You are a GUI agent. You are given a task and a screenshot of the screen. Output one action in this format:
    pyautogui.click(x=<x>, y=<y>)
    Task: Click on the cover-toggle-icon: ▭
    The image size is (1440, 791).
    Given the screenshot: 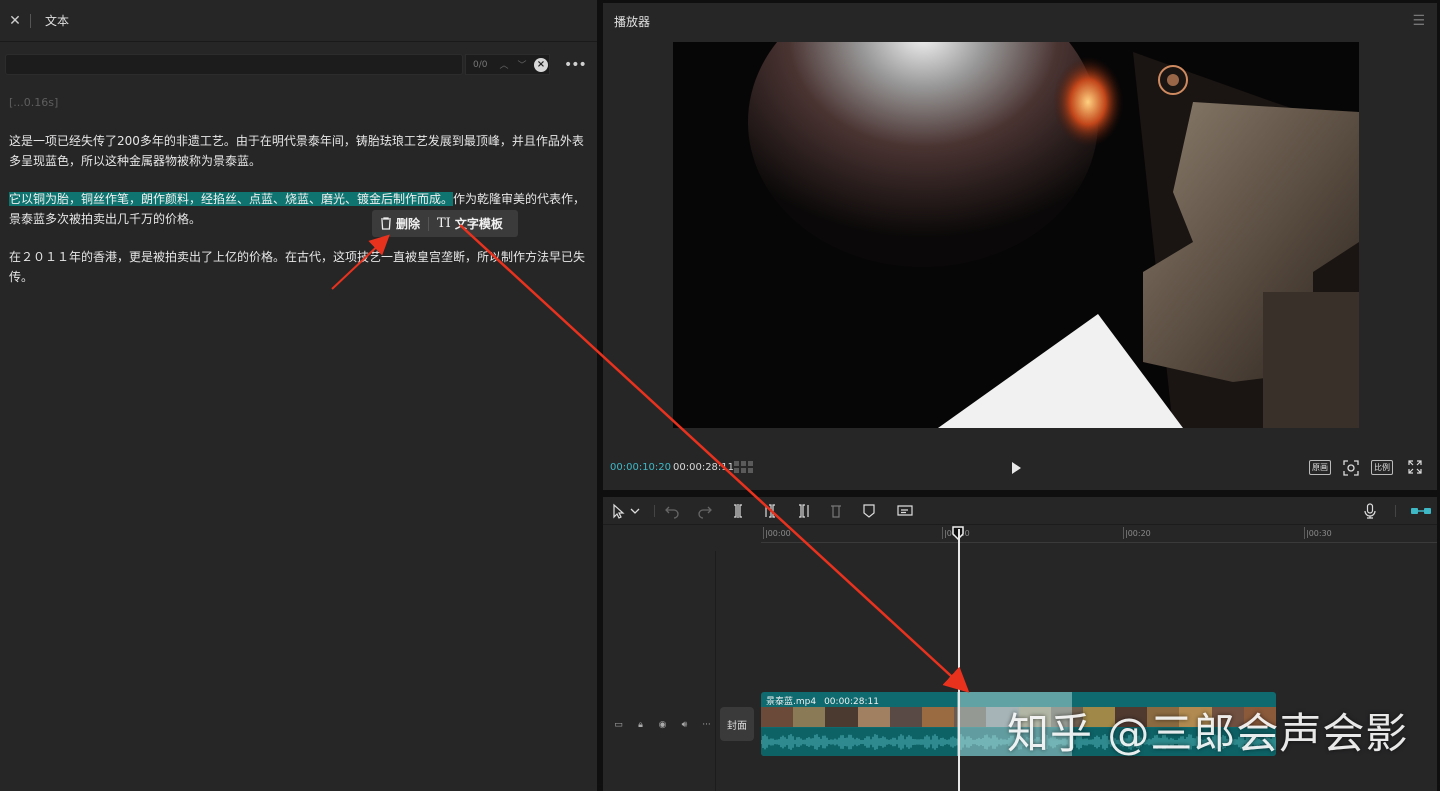 What is the action you would take?
    pyautogui.click(x=618, y=725)
    